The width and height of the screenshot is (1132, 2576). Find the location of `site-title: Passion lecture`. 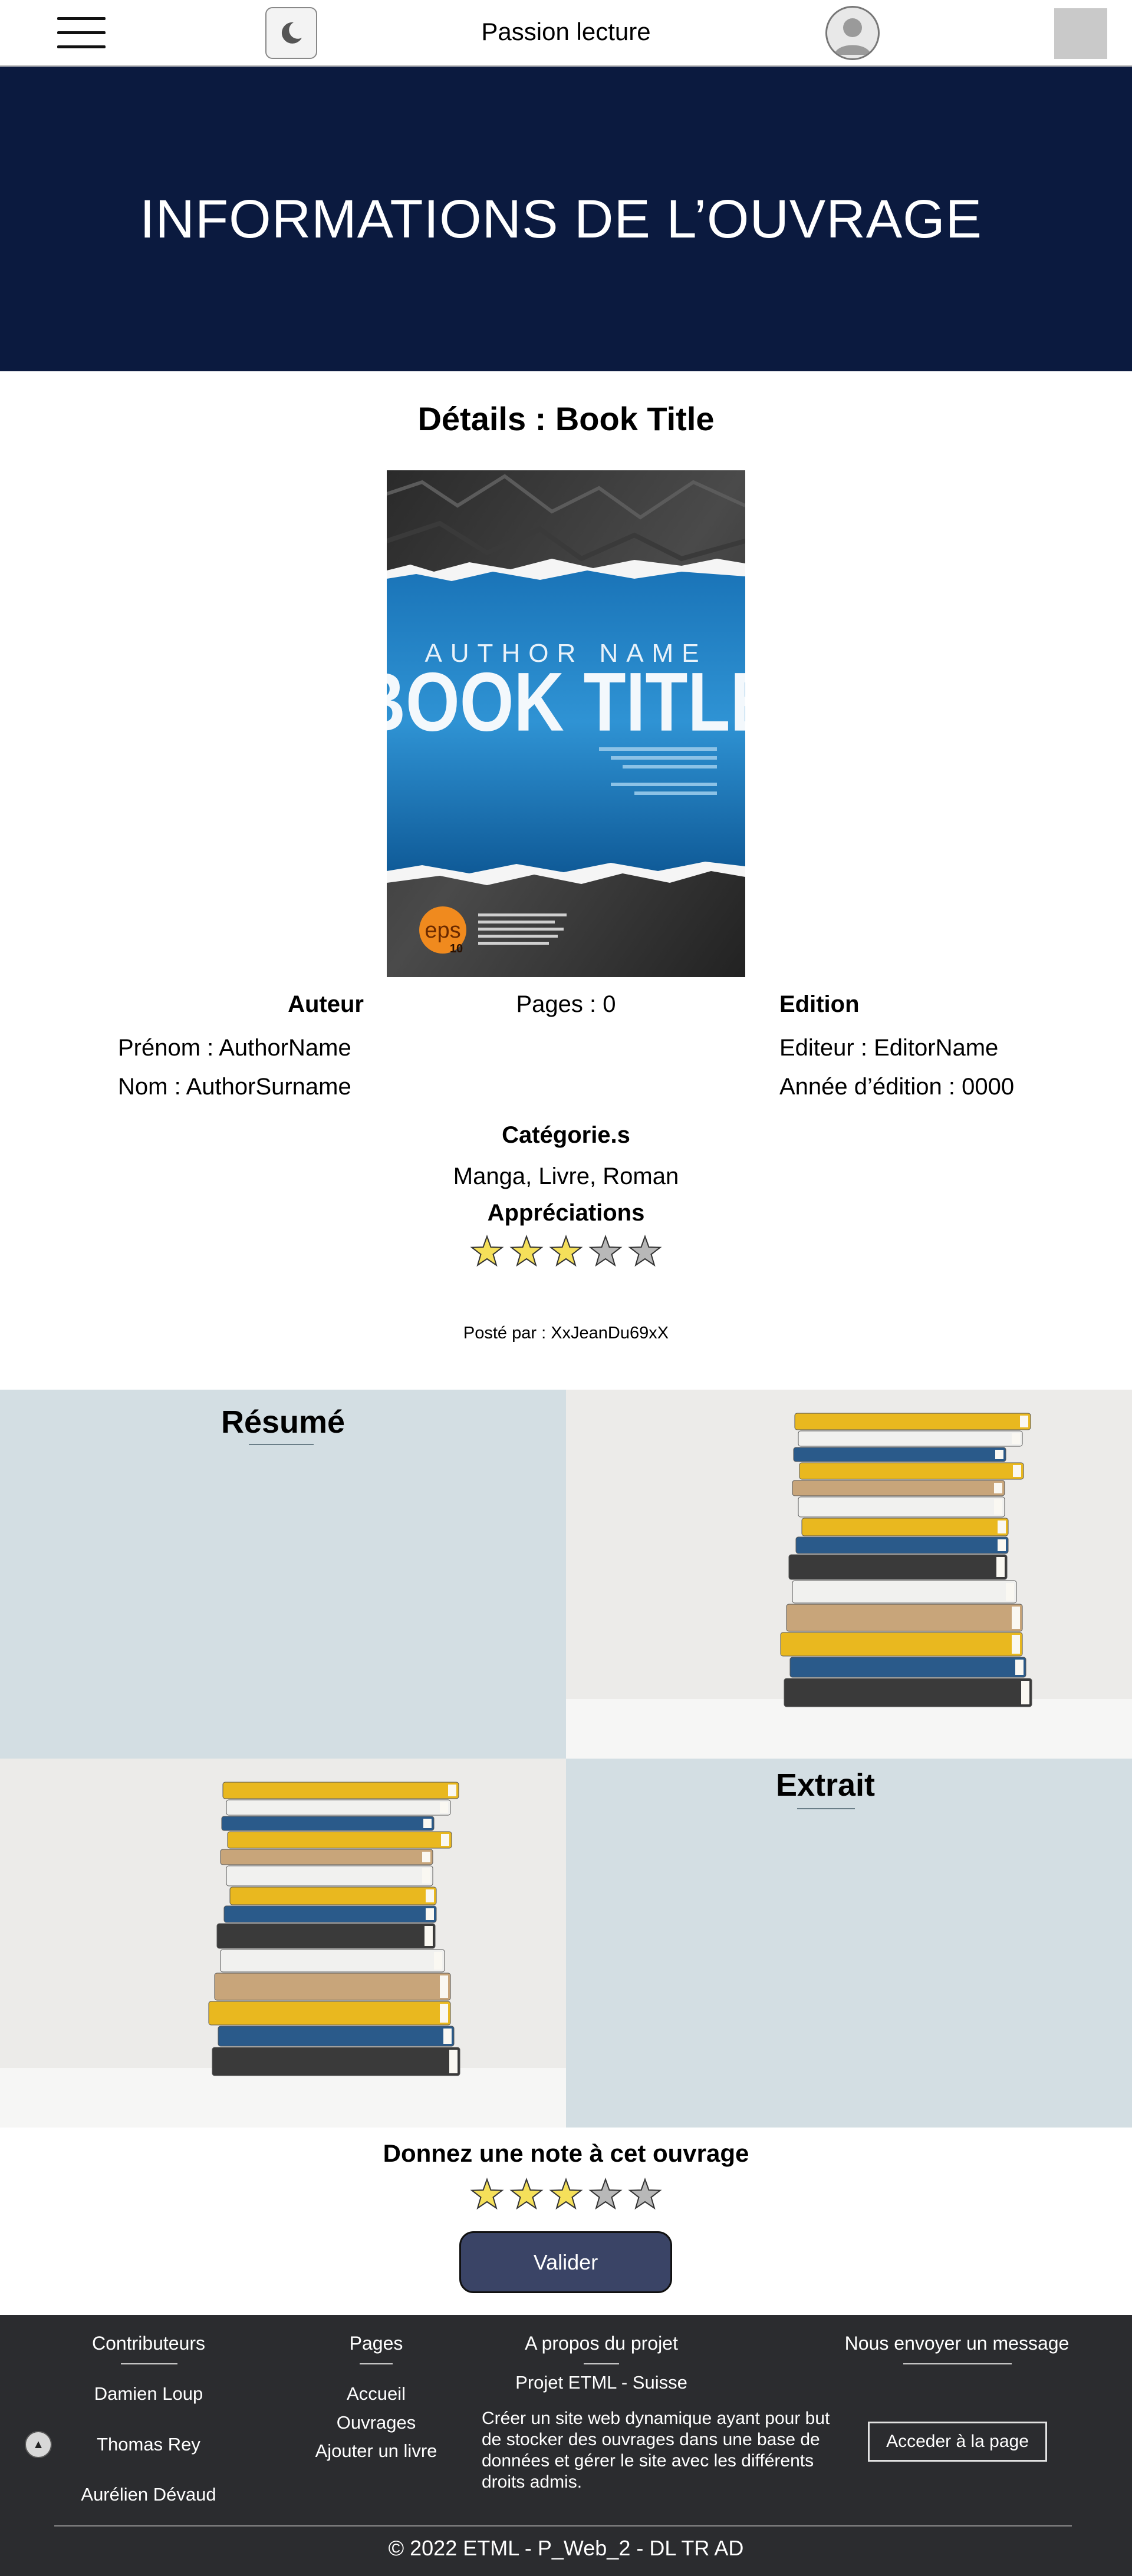

site-title: Passion lecture is located at coordinates (566, 32).